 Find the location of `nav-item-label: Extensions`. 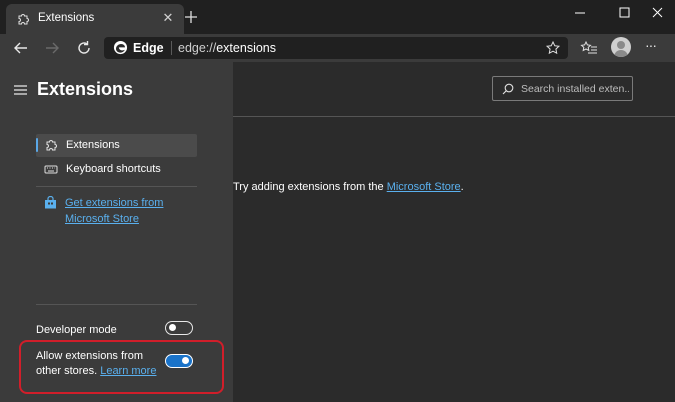

nav-item-label: Extensions is located at coordinates (93, 145).